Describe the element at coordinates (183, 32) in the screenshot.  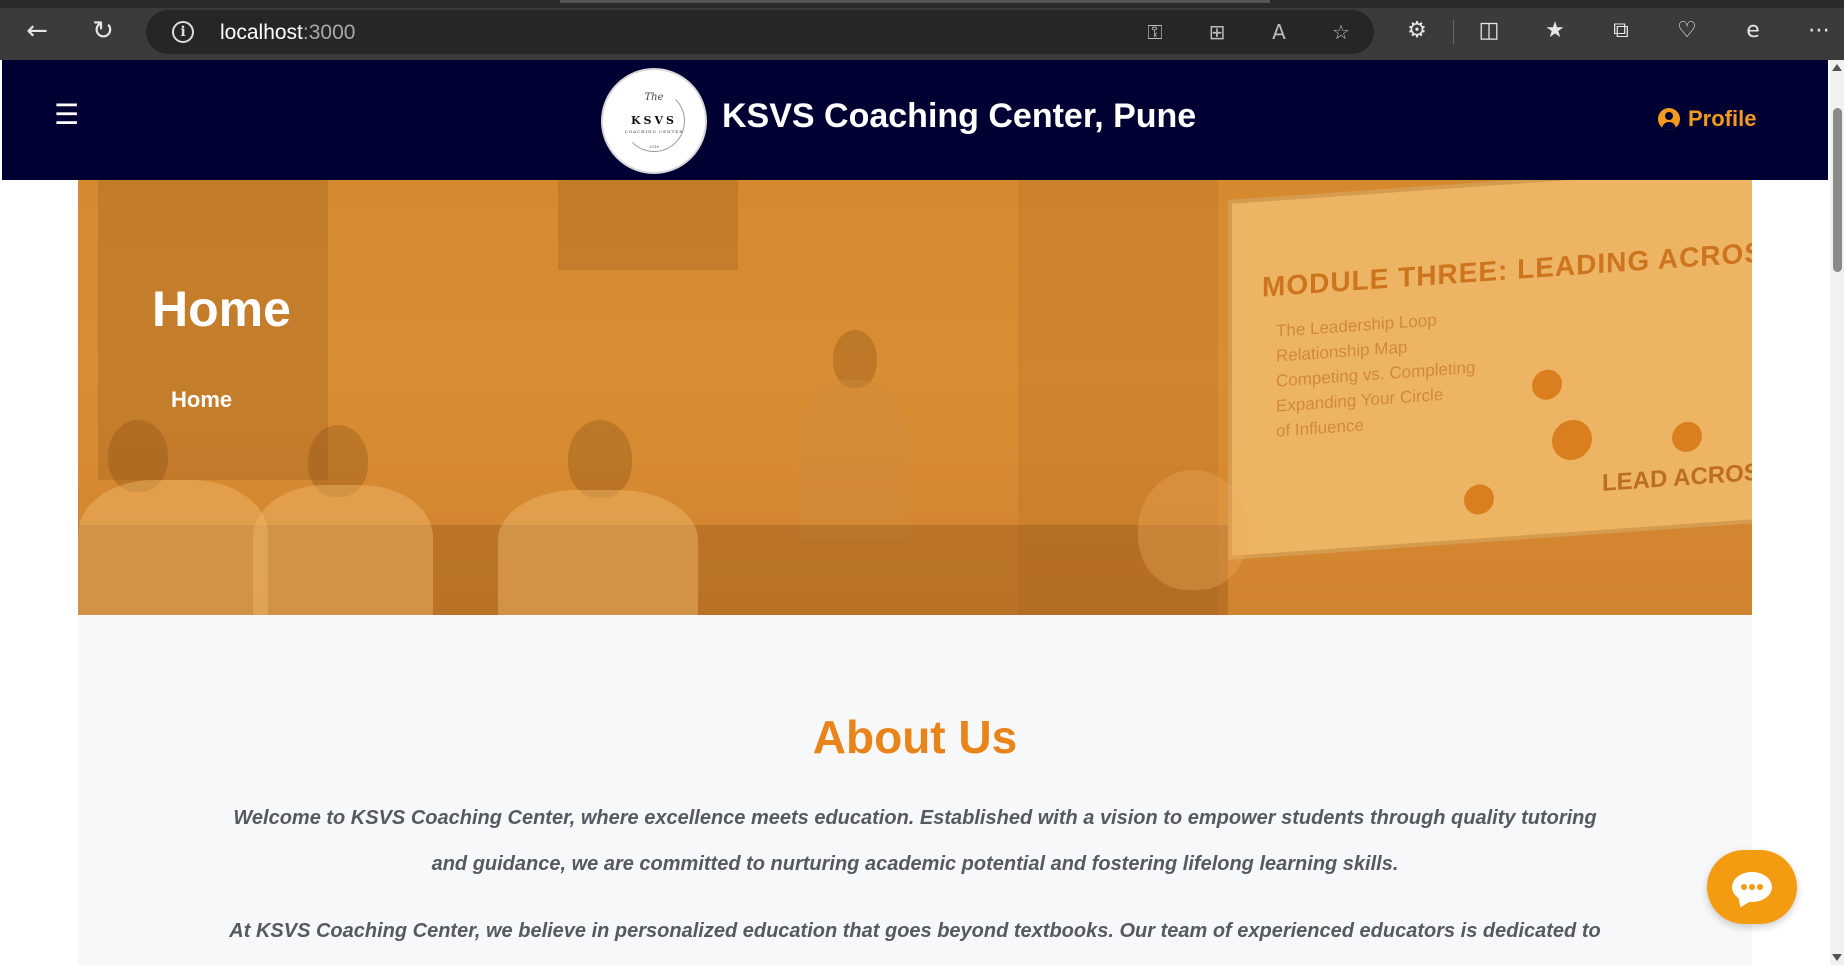
I see `info-icon: i` at that location.